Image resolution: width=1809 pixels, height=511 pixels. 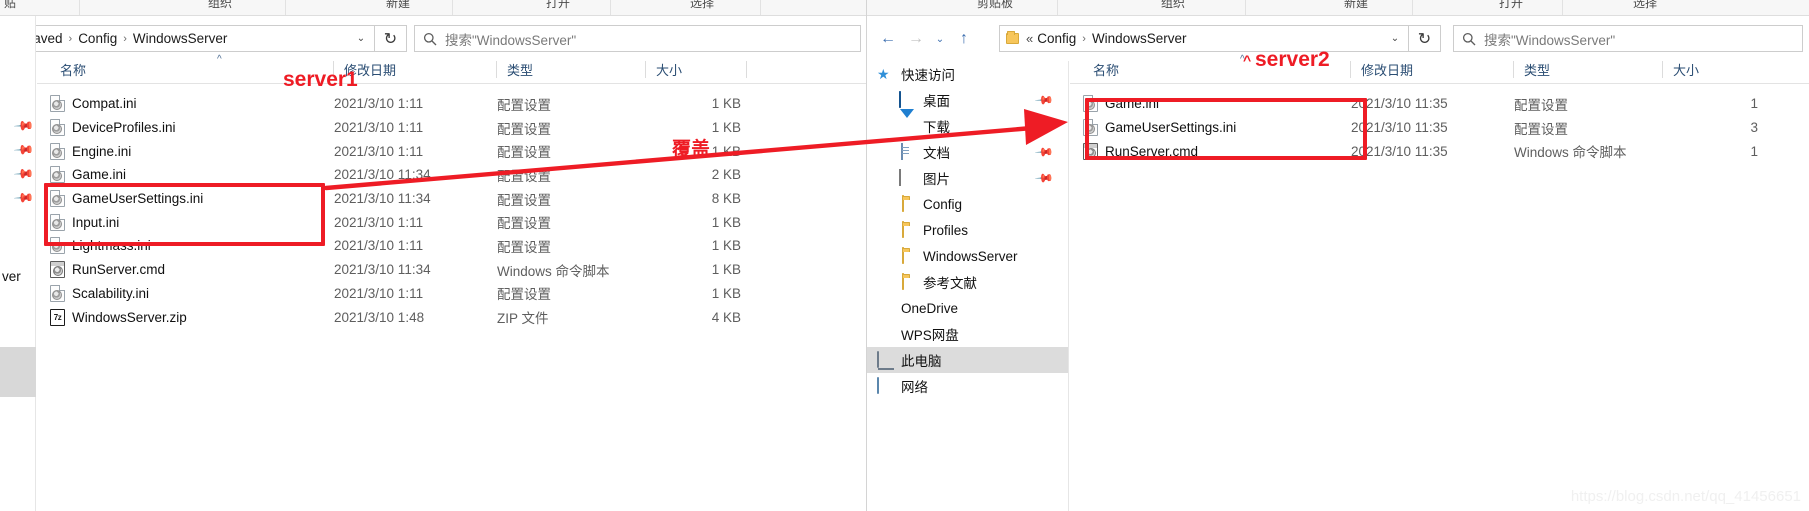 What do you see at coordinates (936, 179) in the screenshot?
I see `nav-item-label: 图片` at bounding box center [936, 179].